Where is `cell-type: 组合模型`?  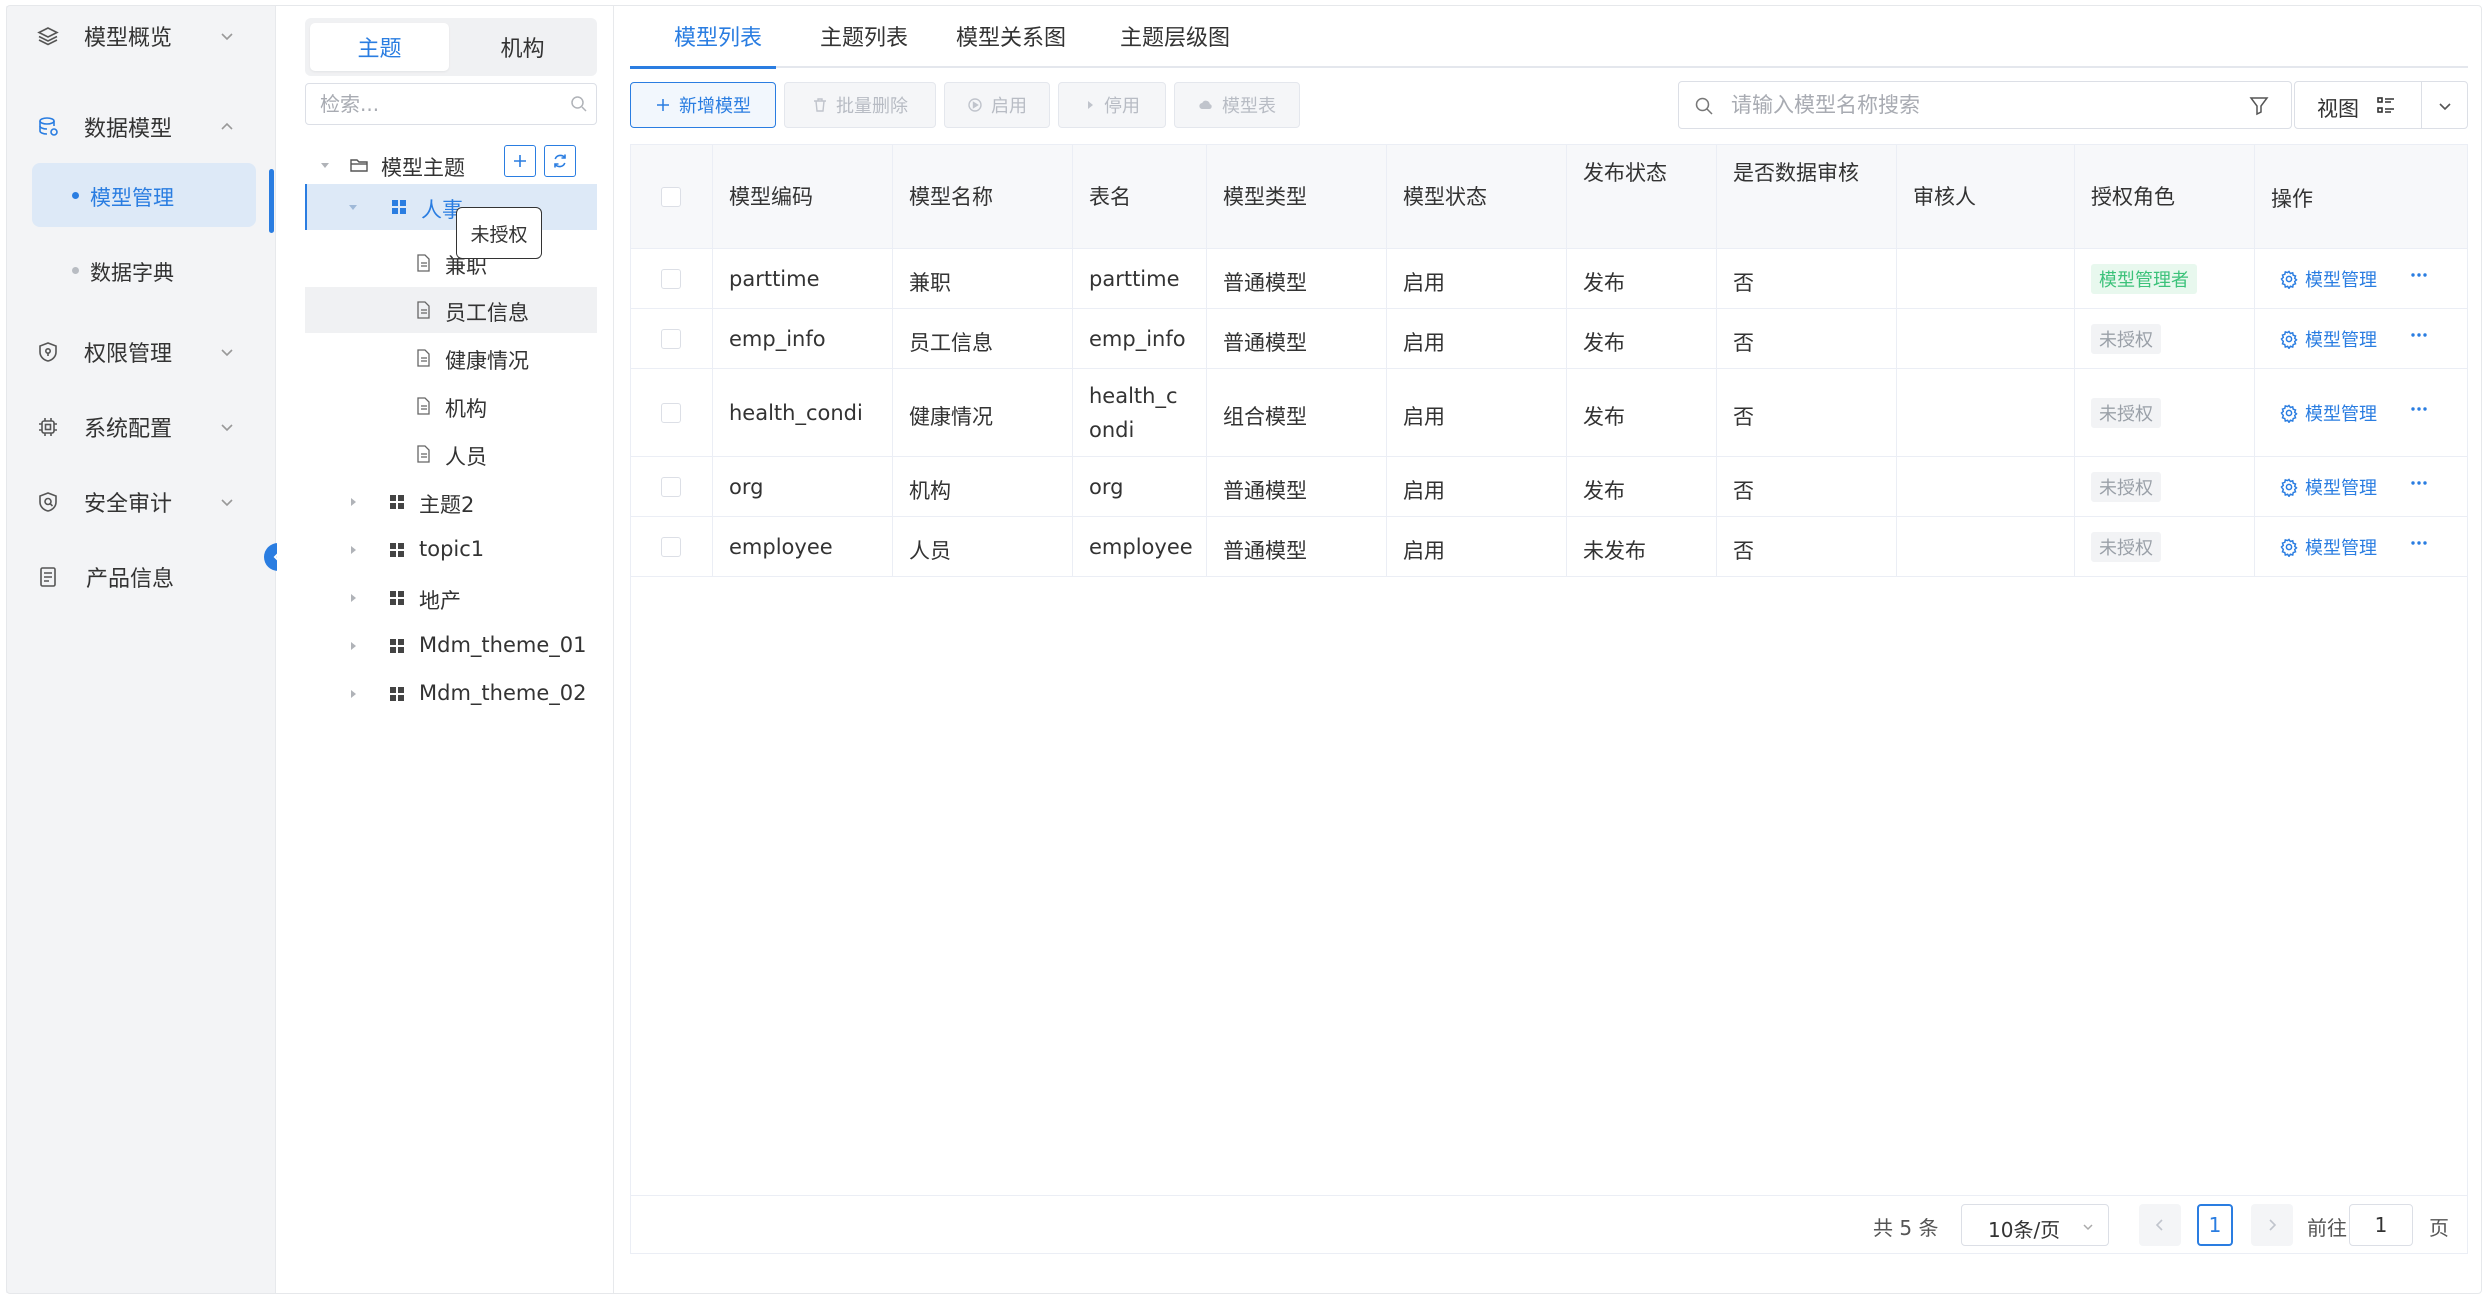 cell-type: 组合模型 is located at coordinates (1297, 412).